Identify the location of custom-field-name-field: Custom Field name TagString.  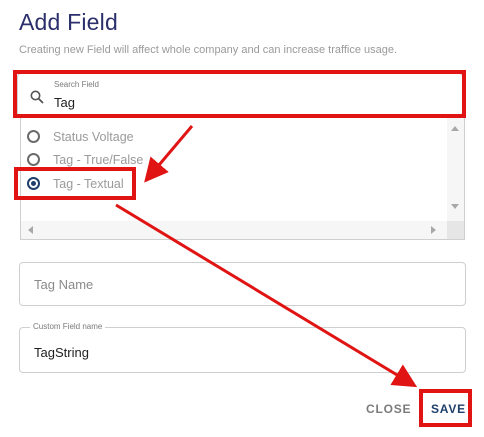
(242, 347).